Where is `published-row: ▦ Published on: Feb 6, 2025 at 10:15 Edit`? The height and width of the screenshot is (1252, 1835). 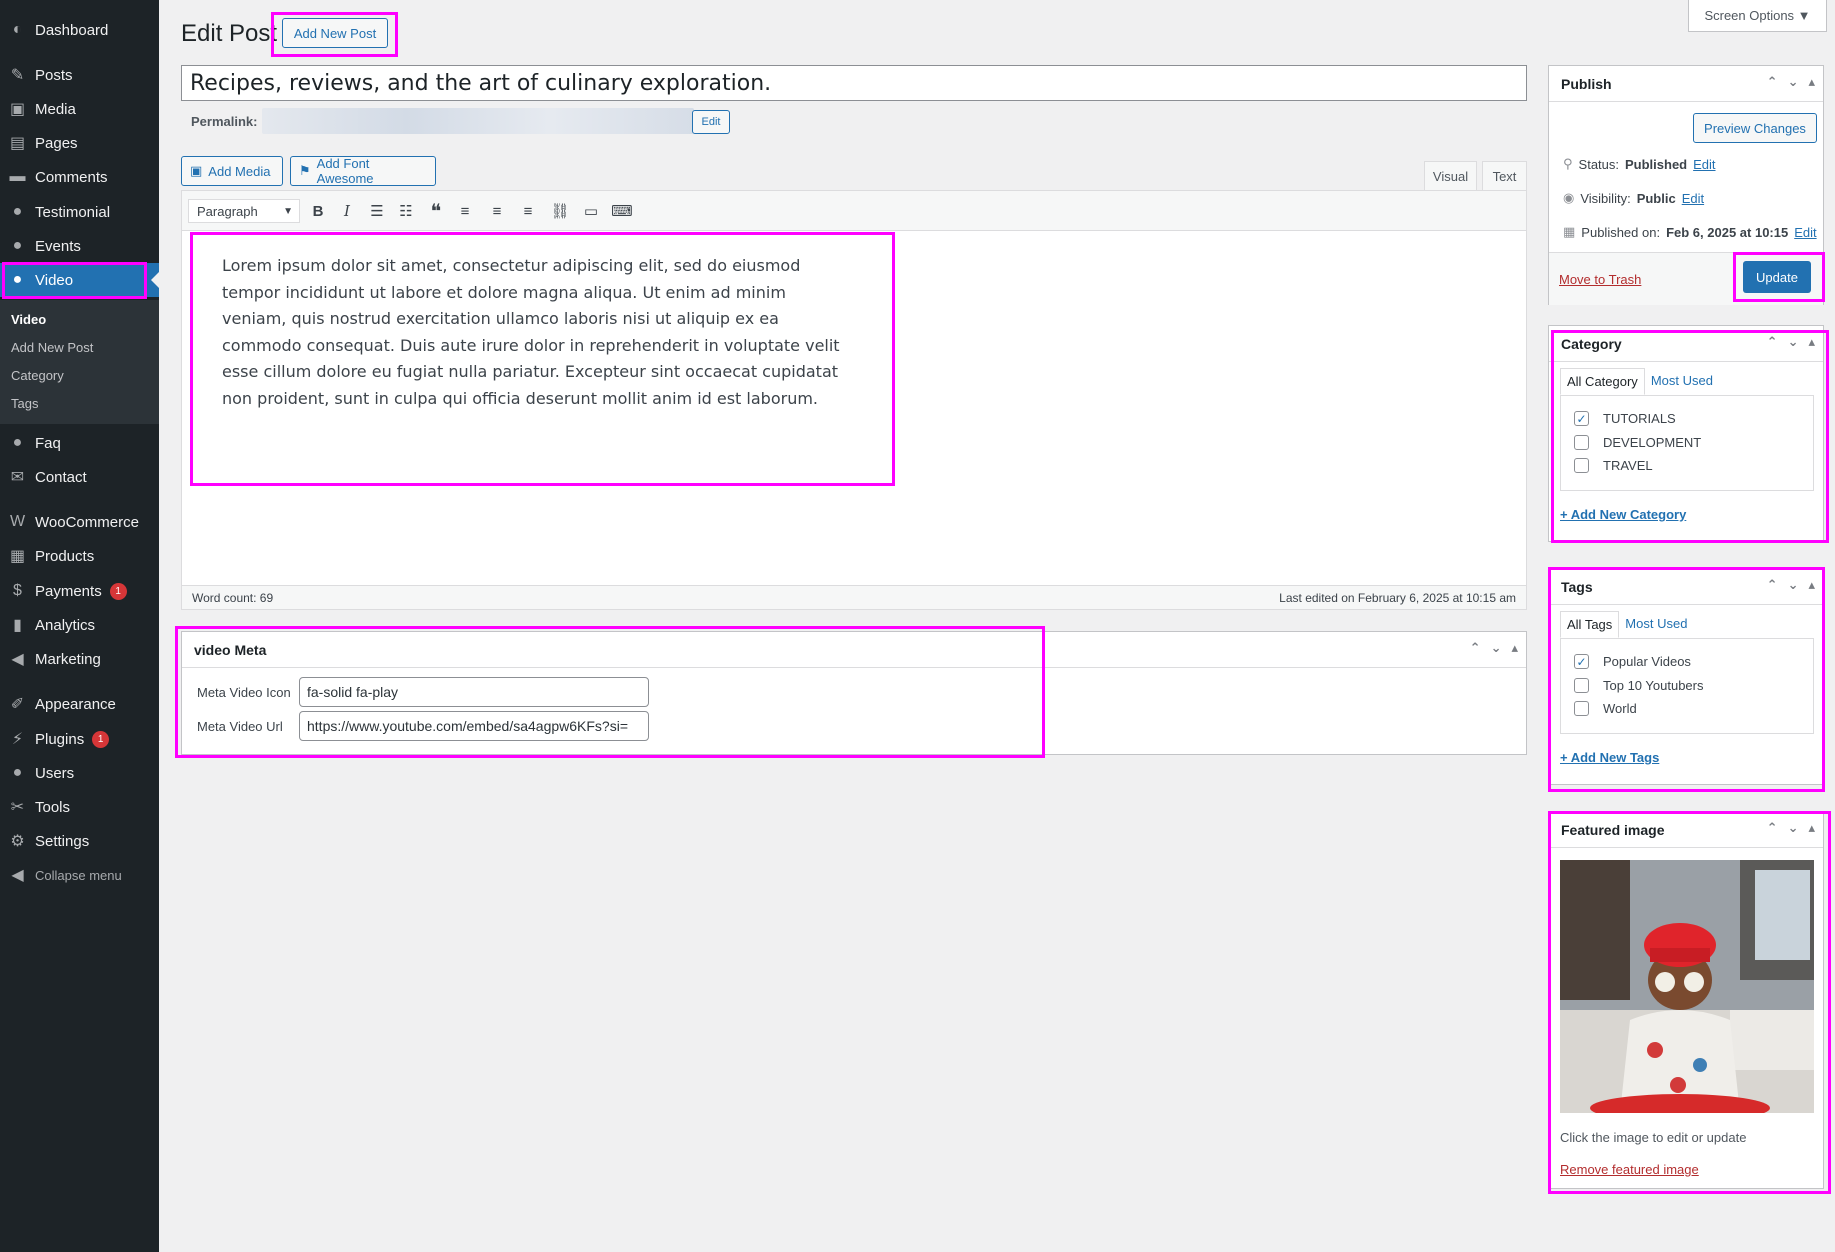 published-row: ▦ Published on: Feb 6, 2025 at 10:15 Edit is located at coordinates (1690, 232).